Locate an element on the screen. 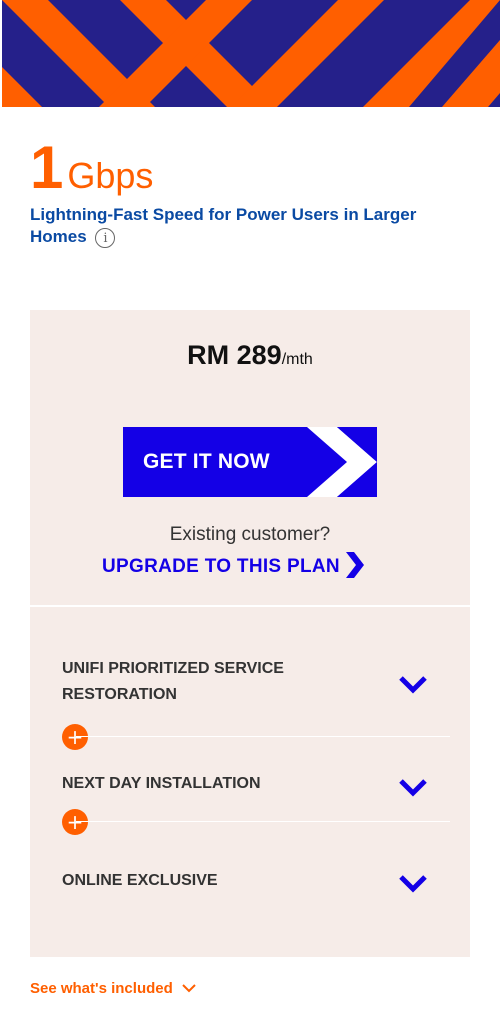 The image size is (500, 1028). plan-banner is located at coordinates (251, 53).